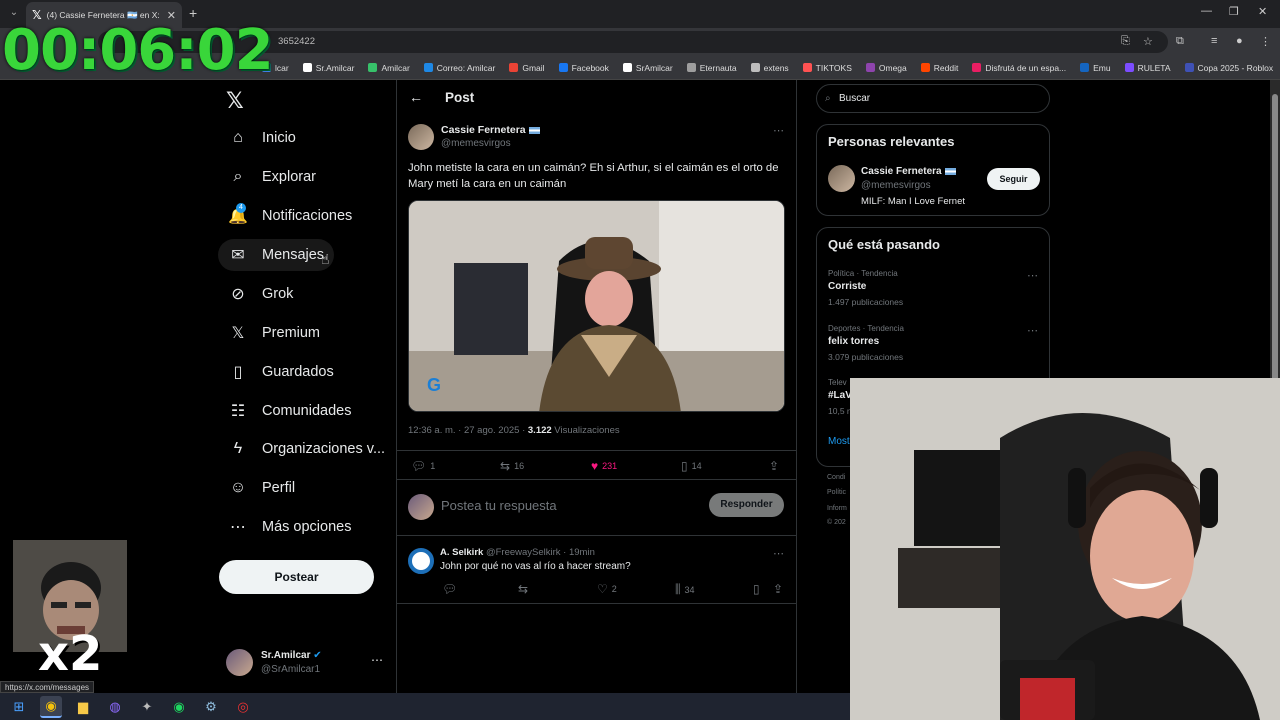  Describe the element at coordinates (1265, 41) in the screenshot. I see `menu-icon: ⋮` at that location.